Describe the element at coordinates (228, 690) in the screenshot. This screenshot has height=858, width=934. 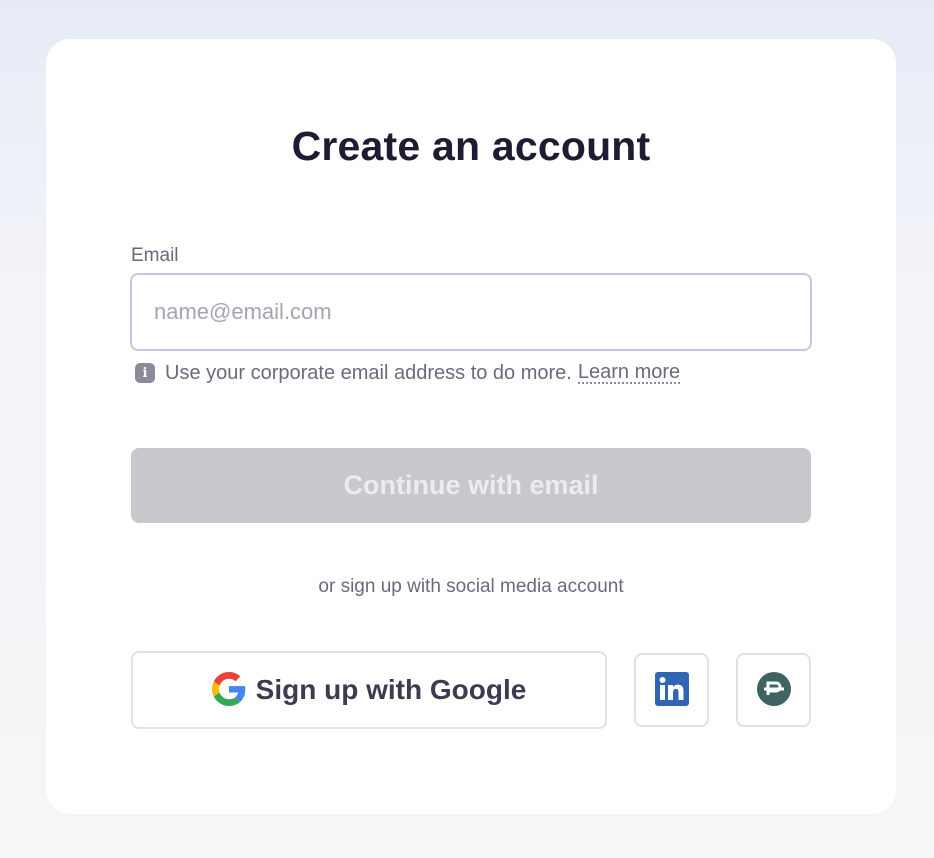
I see `google-icon` at that location.